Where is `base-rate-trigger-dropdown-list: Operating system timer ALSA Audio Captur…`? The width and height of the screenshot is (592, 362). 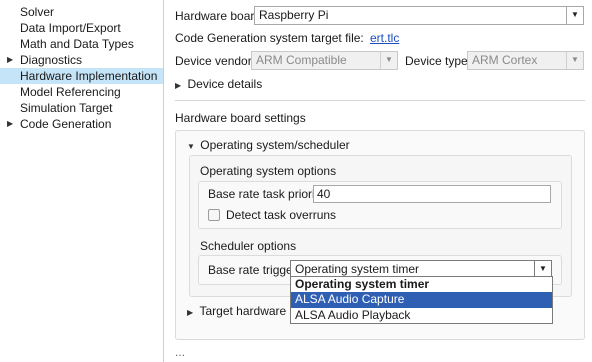
base-rate-trigger-dropdown-list: Operating system timer ALSA Audio Captur… is located at coordinates (421, 300).